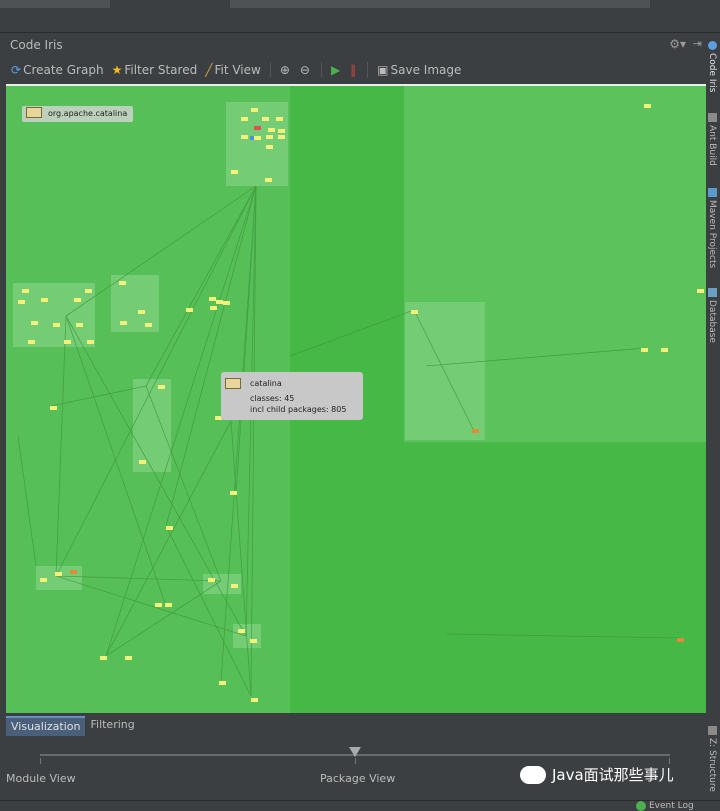  What do you see at coordinates (41, 778) in the screenshot?
I see `module-view-label: Module View` at bounding box center [41, 778].